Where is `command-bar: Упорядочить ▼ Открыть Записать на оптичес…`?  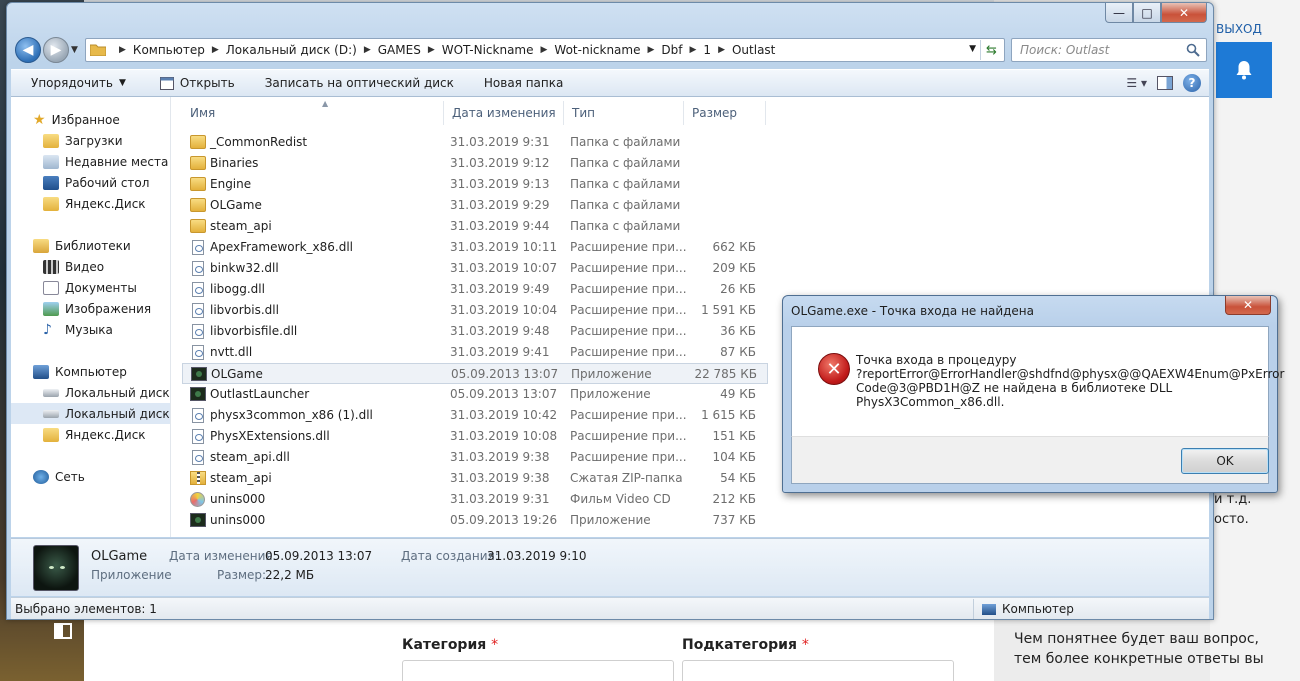
command-bar: Упорядочить ▼ Открыть Записать на оптичес… is located at coordinates (610, 83).